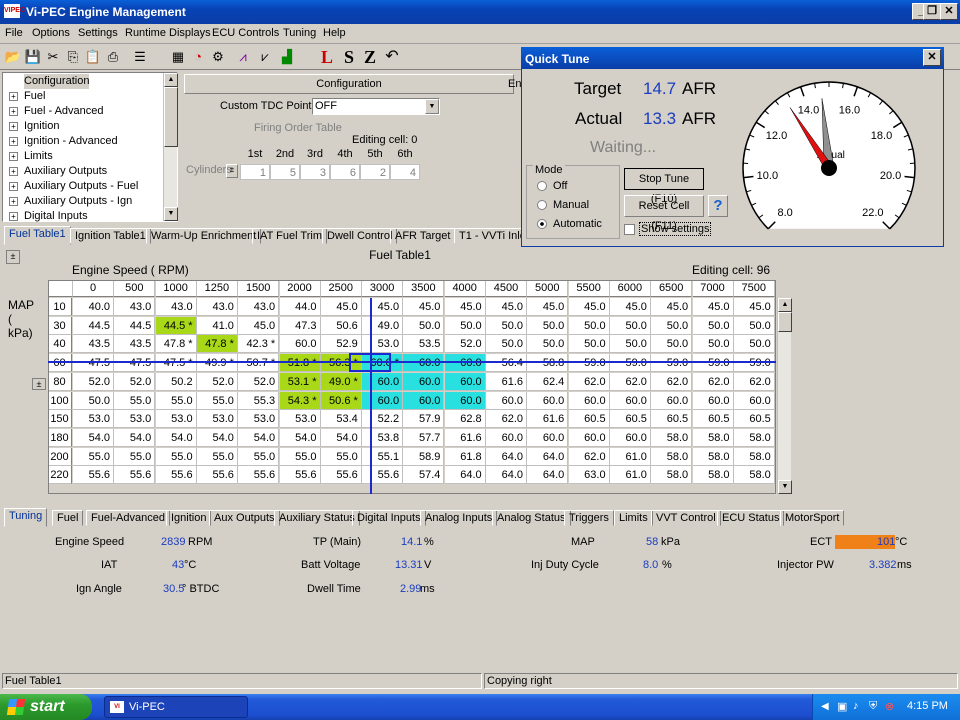 The image size is (960, 720). Describe the element at coordinates (39, 384) in the screenshot. I see `row-resize-icon: ±` at that location.